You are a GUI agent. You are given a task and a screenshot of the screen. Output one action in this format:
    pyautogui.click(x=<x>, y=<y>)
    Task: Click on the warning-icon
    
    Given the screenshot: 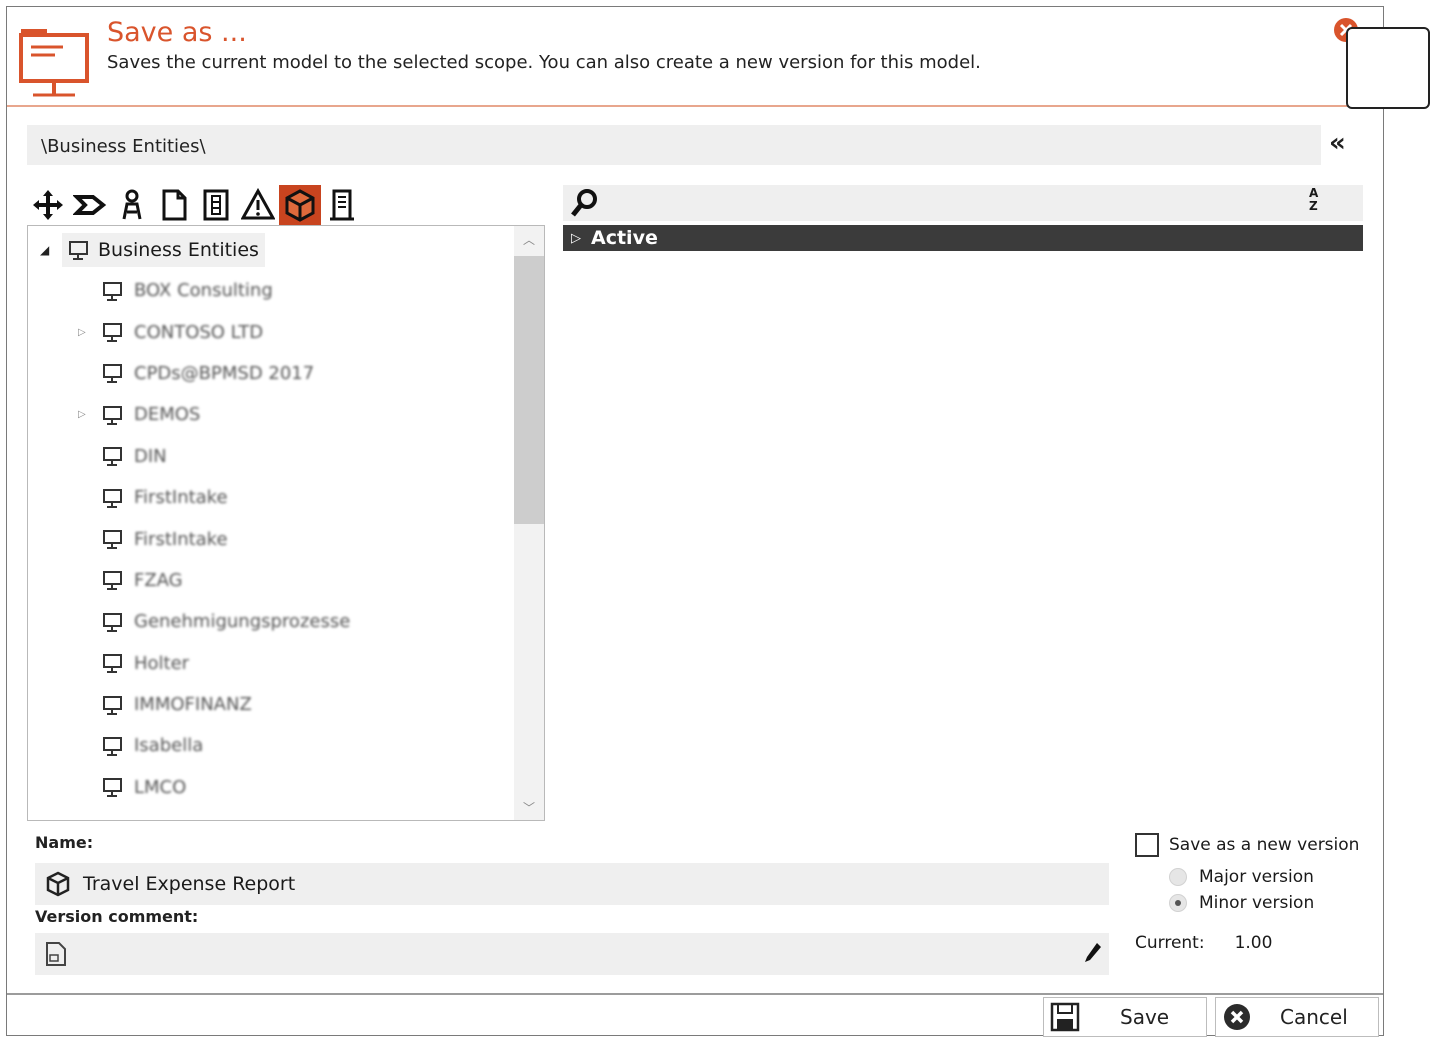 What is the action you would take?
    pyautogui.click(x=258, y=205)
    